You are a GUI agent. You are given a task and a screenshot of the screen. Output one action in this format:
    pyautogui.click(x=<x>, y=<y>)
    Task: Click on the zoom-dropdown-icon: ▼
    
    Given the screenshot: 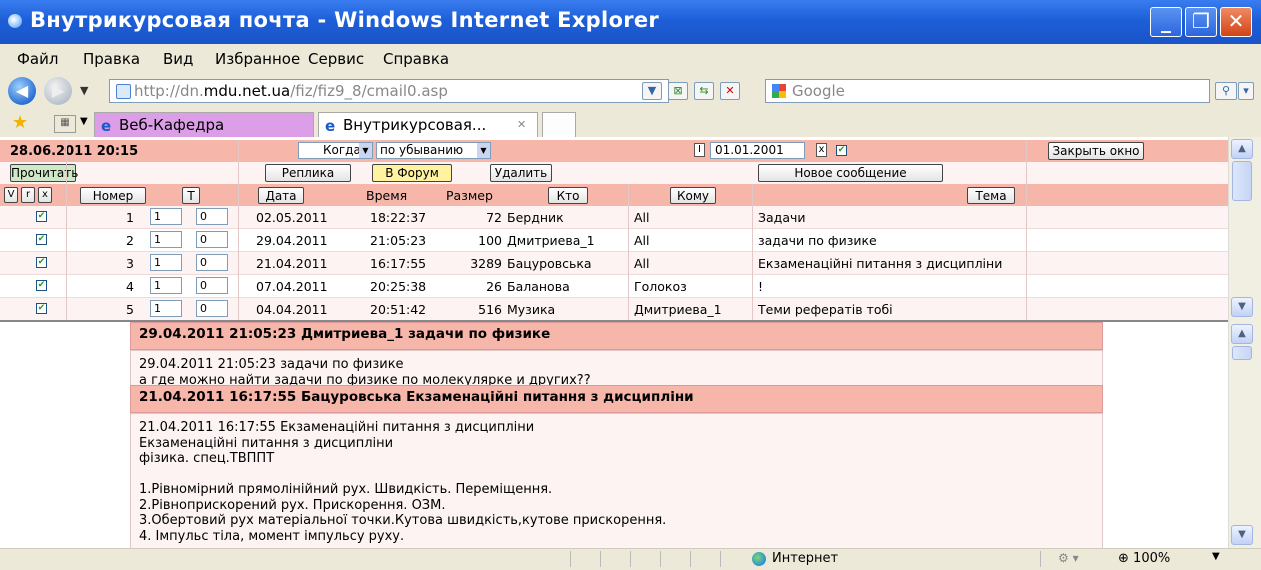 What is the action you would take?
    pyautogui.click(x=1216, y=556)
    